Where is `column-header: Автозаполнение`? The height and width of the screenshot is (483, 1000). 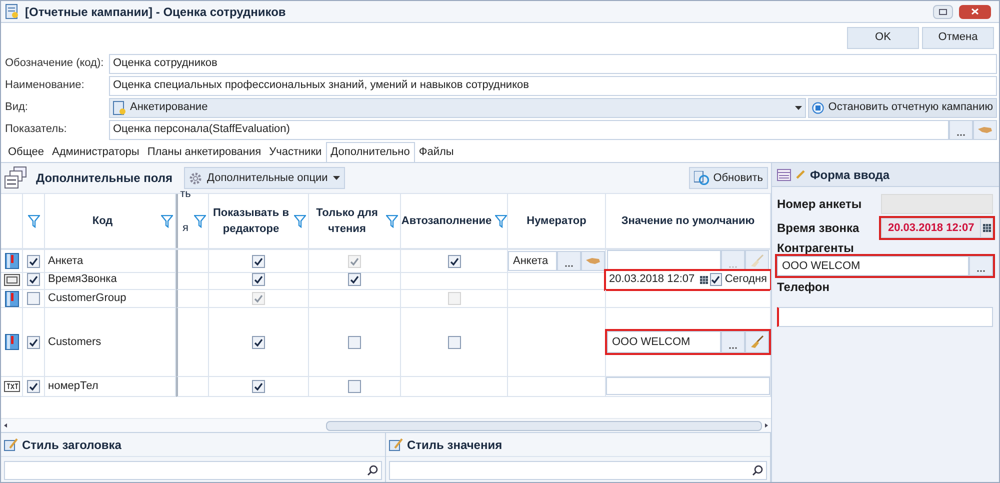 column-header: Автозаполнение is located at coordinates (446, 221).